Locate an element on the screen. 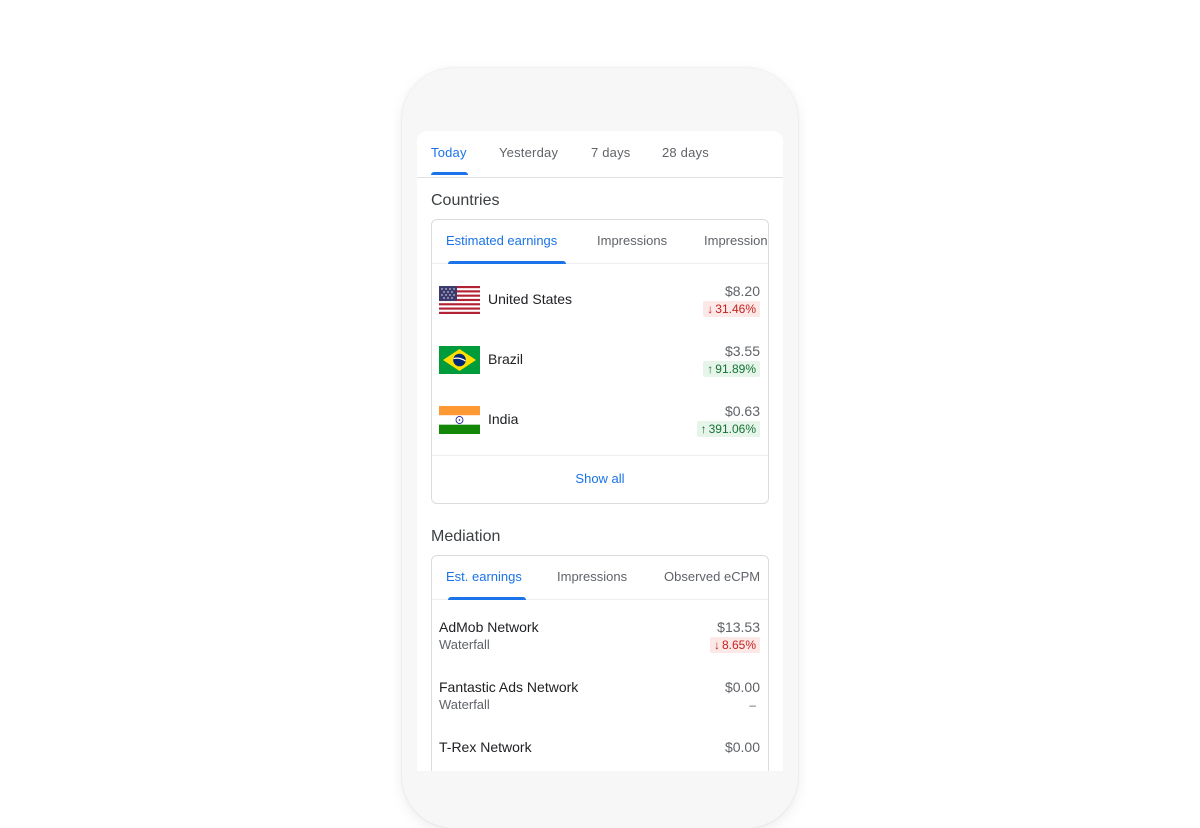 The height and width of the screenshot is (828, 1200). us-flag-icon is located at coordinates (459, 300).